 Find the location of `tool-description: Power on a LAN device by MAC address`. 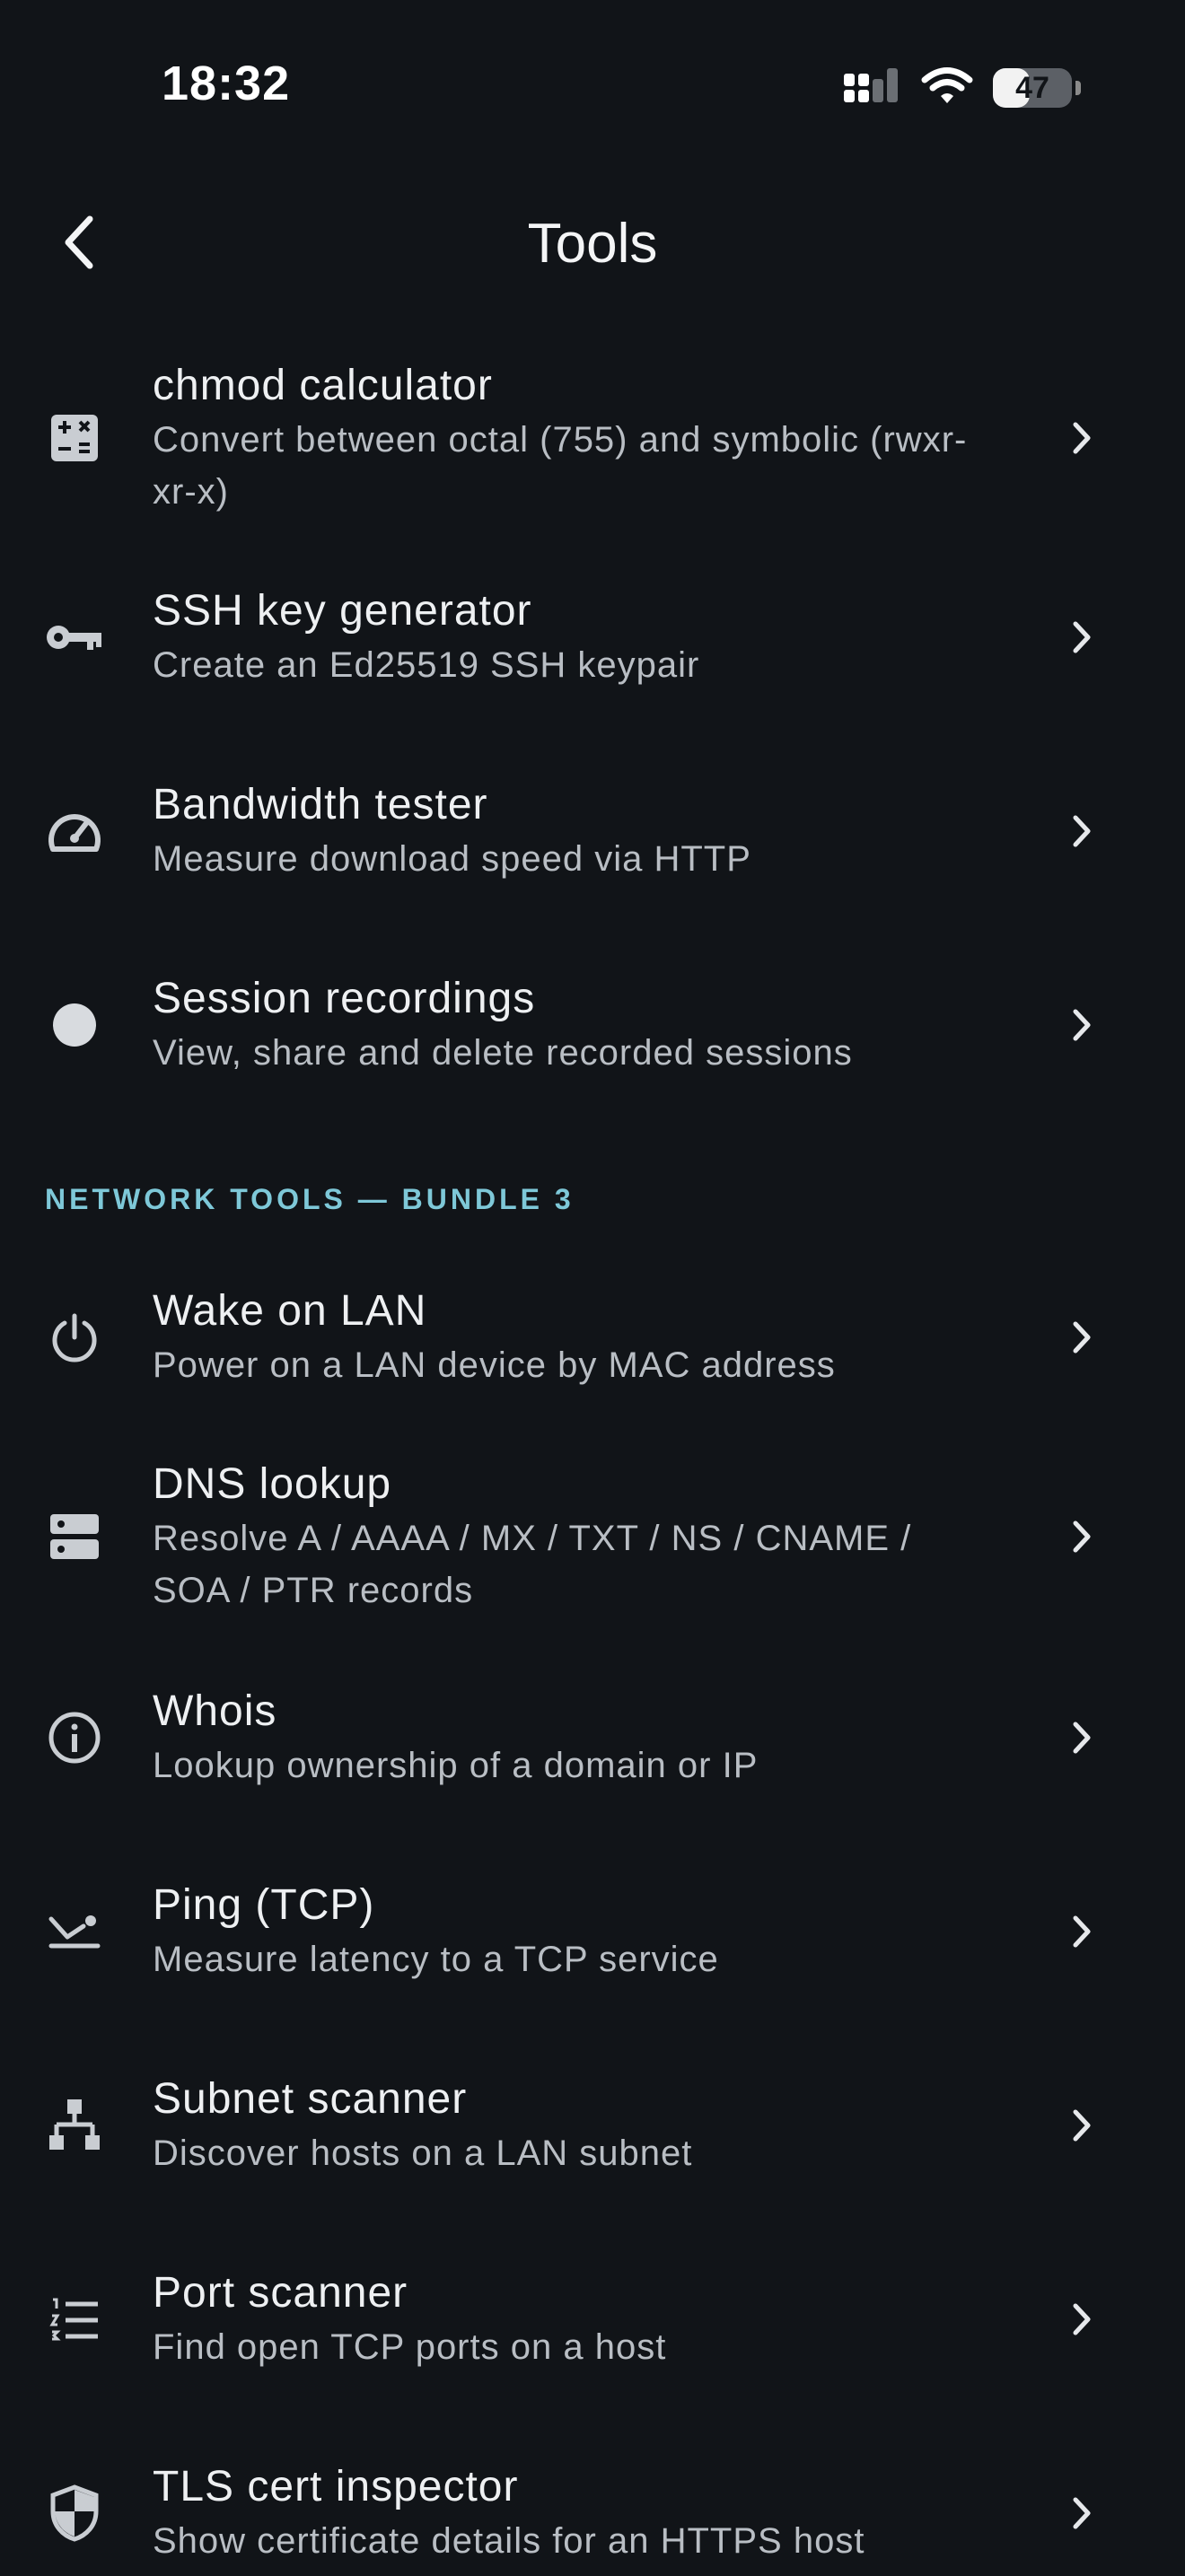

tool-description: Power on a LAN device by MAC address is located at coordinates (494, 1365).